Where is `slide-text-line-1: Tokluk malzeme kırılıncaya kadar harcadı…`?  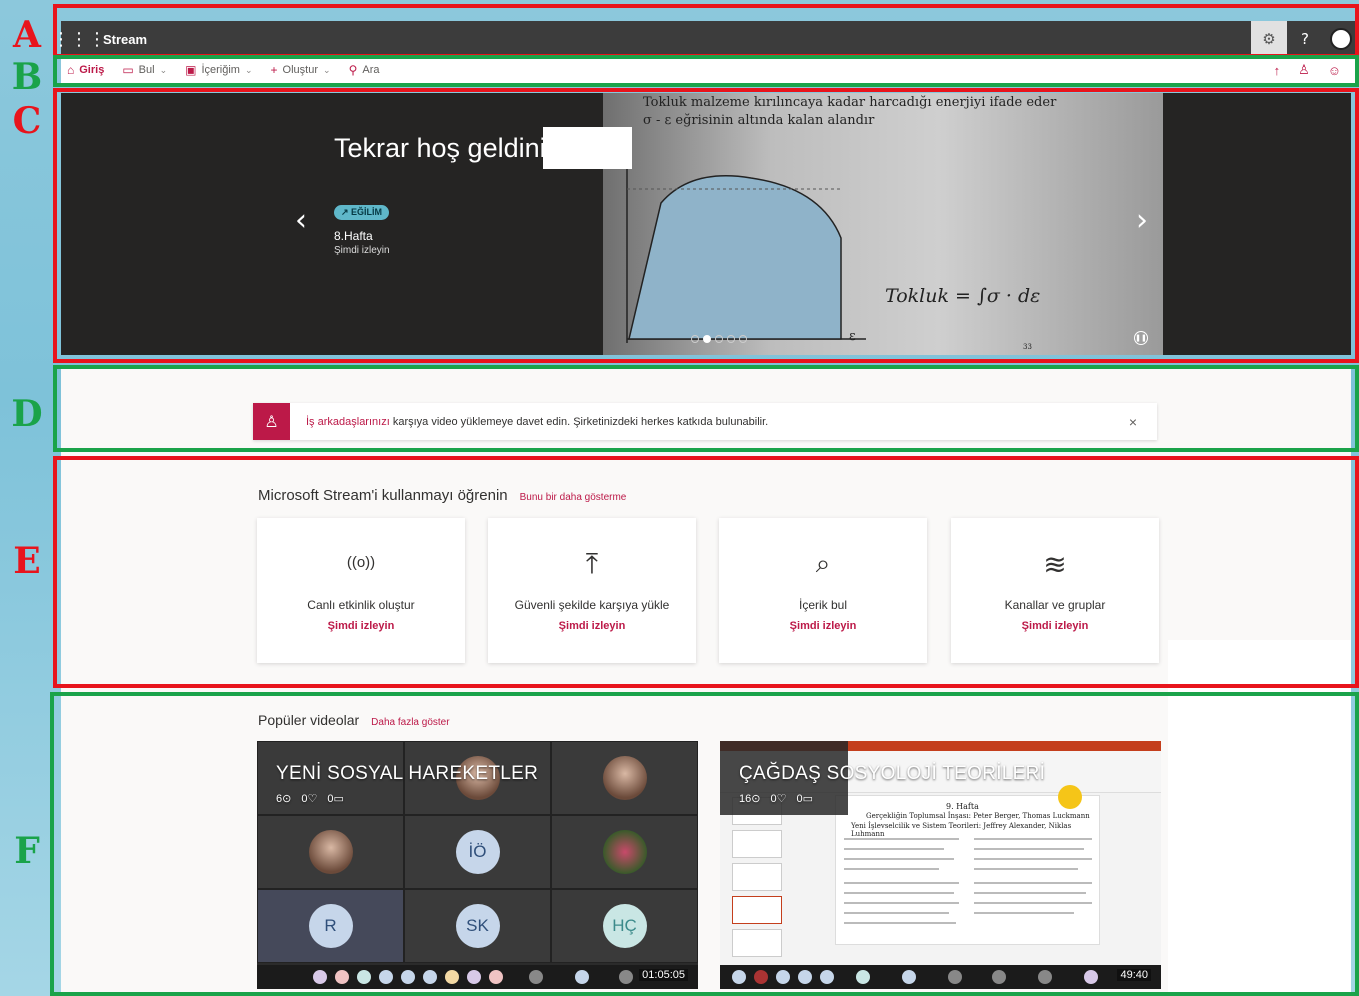 slide-text-line-1: Tokluk malzeme kırılıncaya kadar harcadı… is located at coordinates (850, 102).